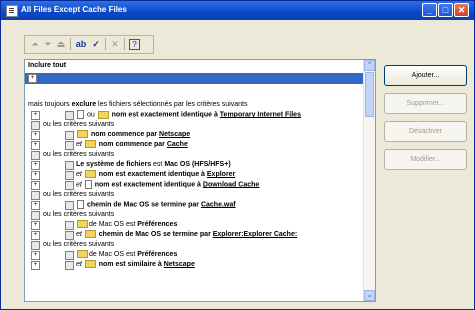  I want to click on scroll-up-icon: ⌃, so click(369, 65).